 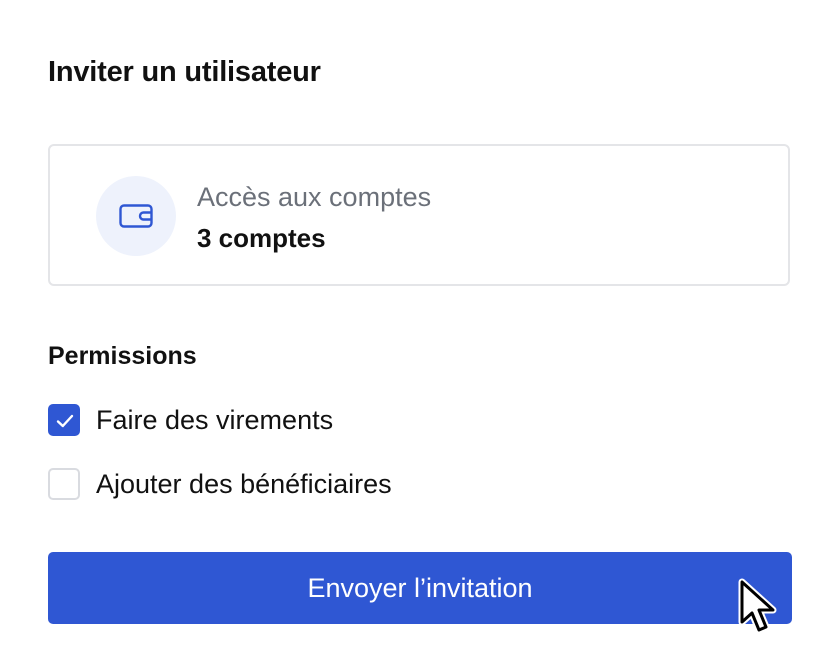 I want to click on page-title: Inviter un utilisateur, so click(x=184, y=72).